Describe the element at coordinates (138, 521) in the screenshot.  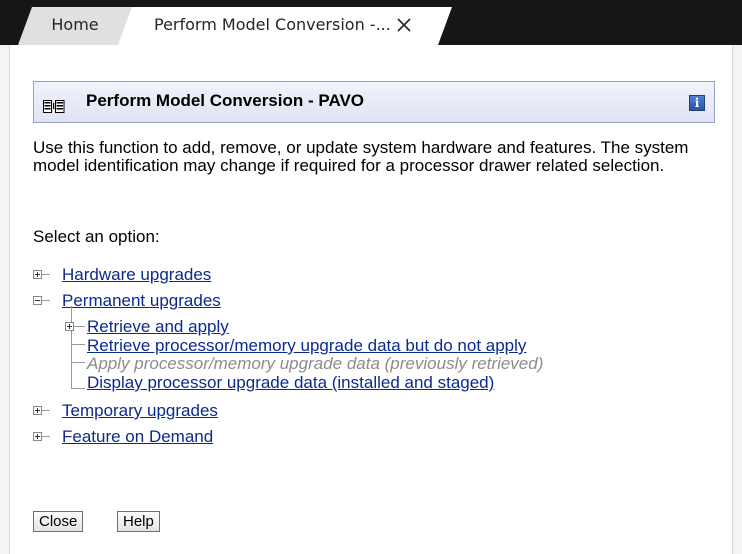
I see `help-button: Help` at that location.